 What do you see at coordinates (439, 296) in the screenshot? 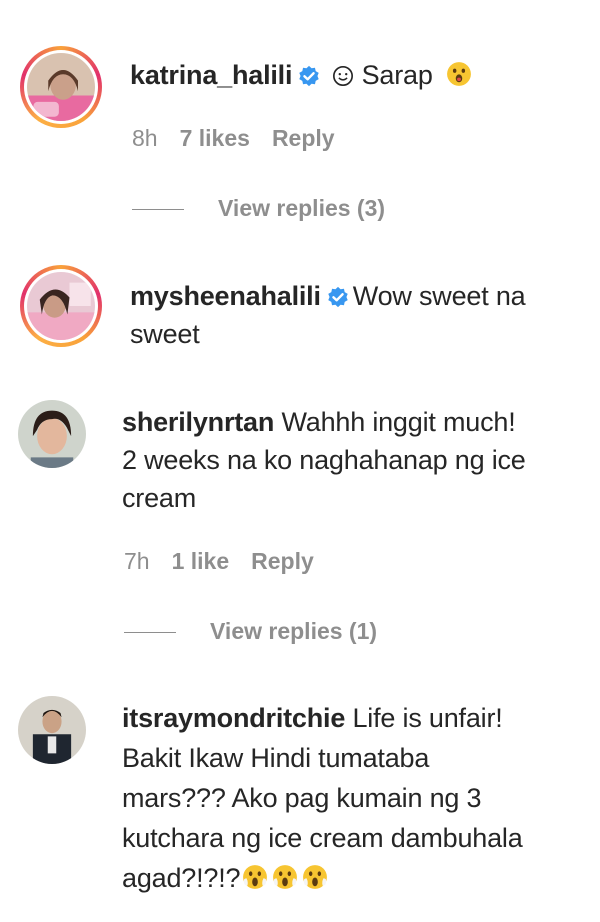
I see `comment-text: Wow sweet na` at bounding box center [439, 296].